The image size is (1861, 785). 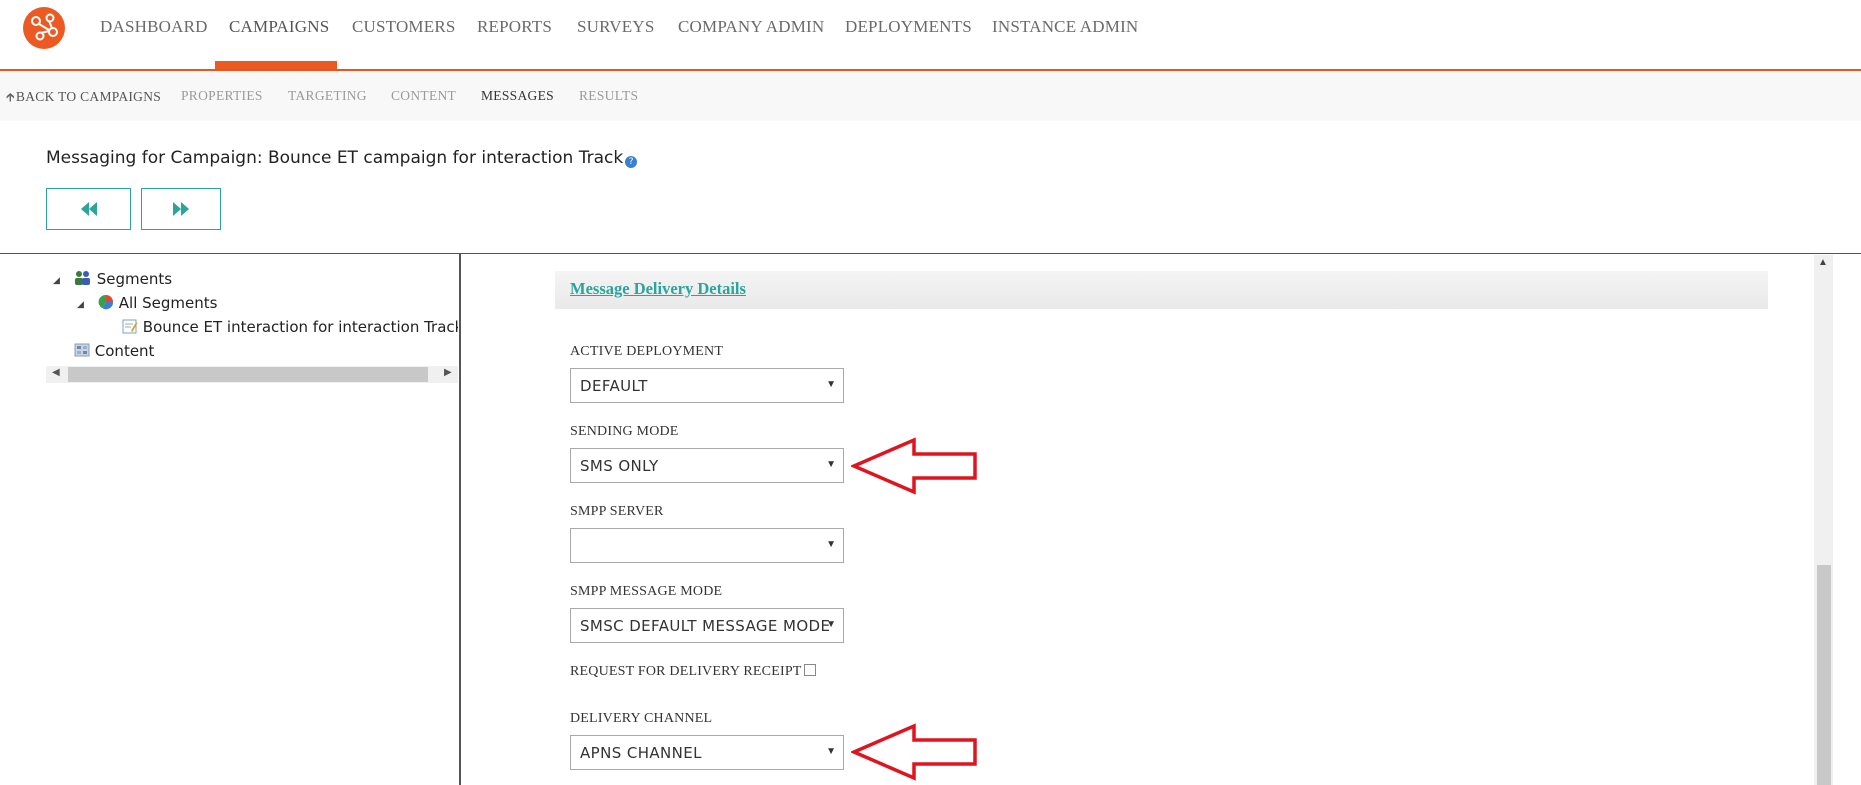 What do you see at coordinates (647, 351) in the screenshot?
I see `active-deployment-label: ACTIVE DEPLOYMENT` at bounding box center [647, 351].